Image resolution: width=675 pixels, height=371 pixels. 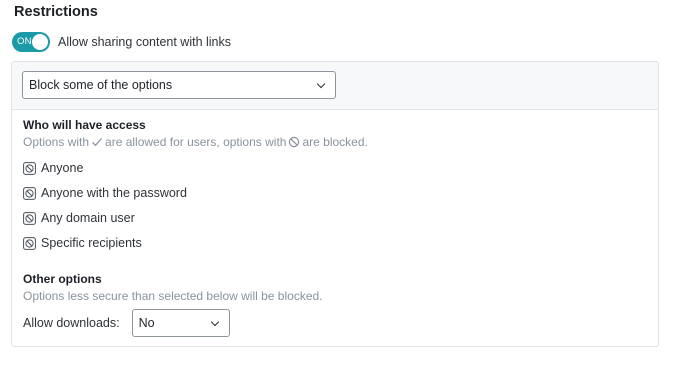 I want to click on other-section-title: Other options, so click(x=62, y=279).